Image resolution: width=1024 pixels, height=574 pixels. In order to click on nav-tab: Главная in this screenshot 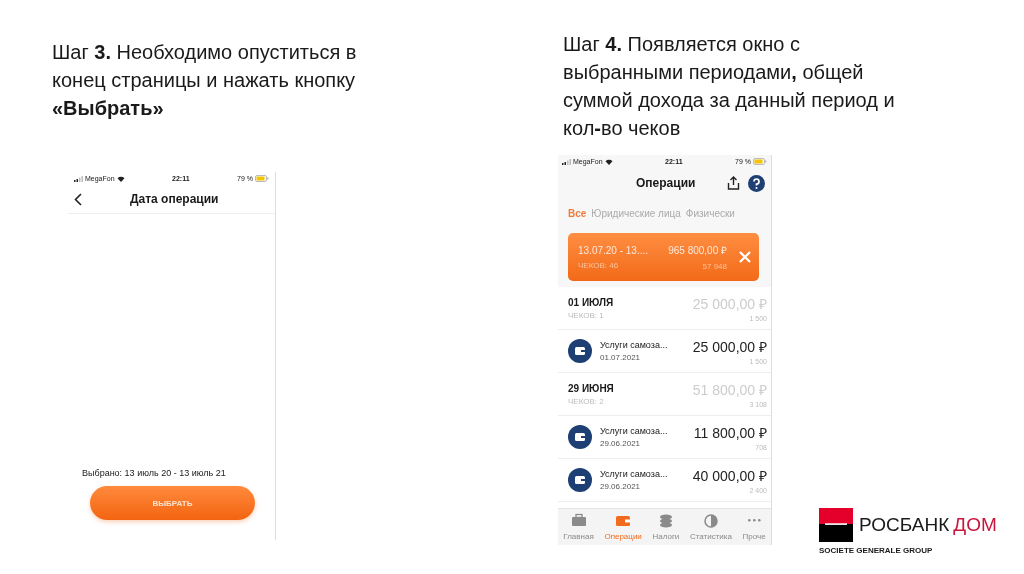, I will do `click(579, 527)`.